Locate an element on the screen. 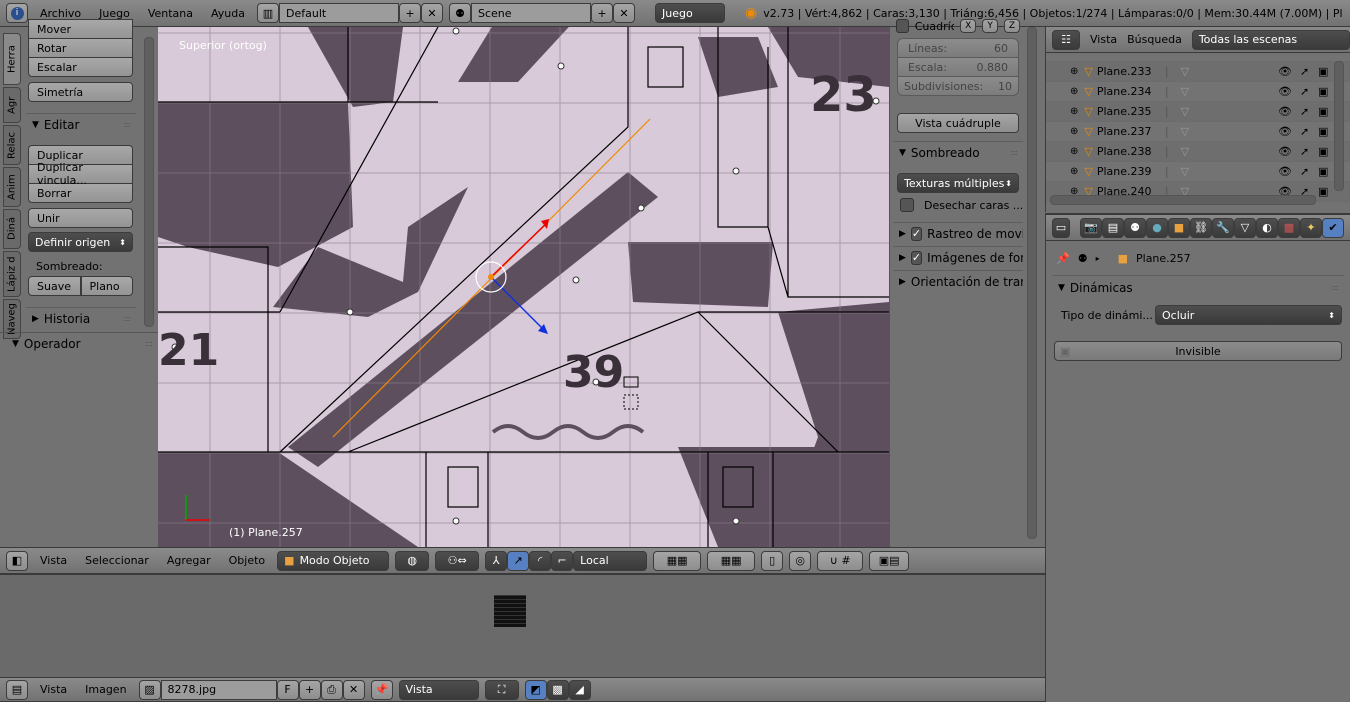 This screenshot has height=702, width=1350. outliner-item: ⊕ ▽ Plane.239 | ▽ 👁 ➚ ▣ is located at coordinates (1198, 172).